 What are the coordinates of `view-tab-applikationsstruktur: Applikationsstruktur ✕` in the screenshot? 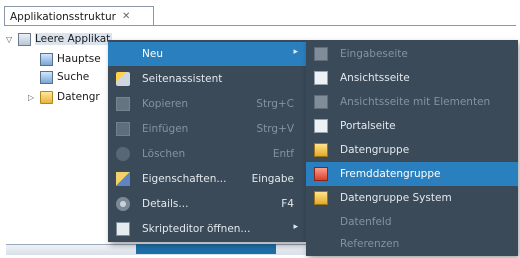 It's located at (79, 16).